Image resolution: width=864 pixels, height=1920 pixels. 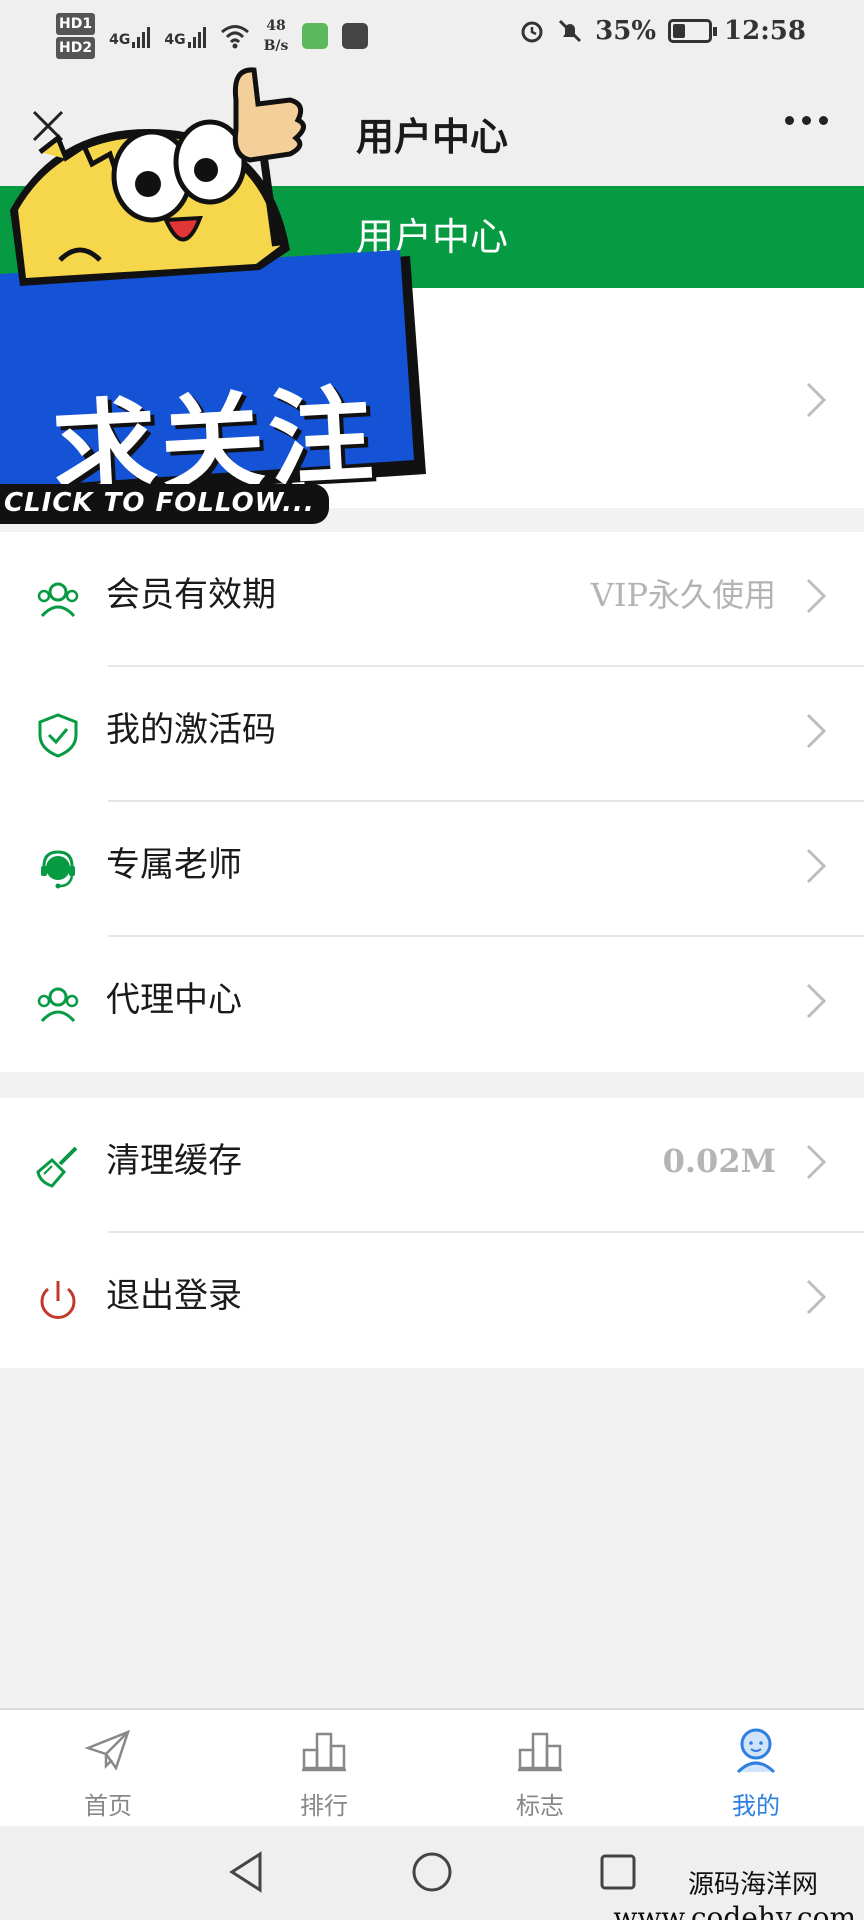 What do you see at coordinates (756, 1806) in the screenshot?
I see `tab-label: 我的` at bounding box center [756, 1806].